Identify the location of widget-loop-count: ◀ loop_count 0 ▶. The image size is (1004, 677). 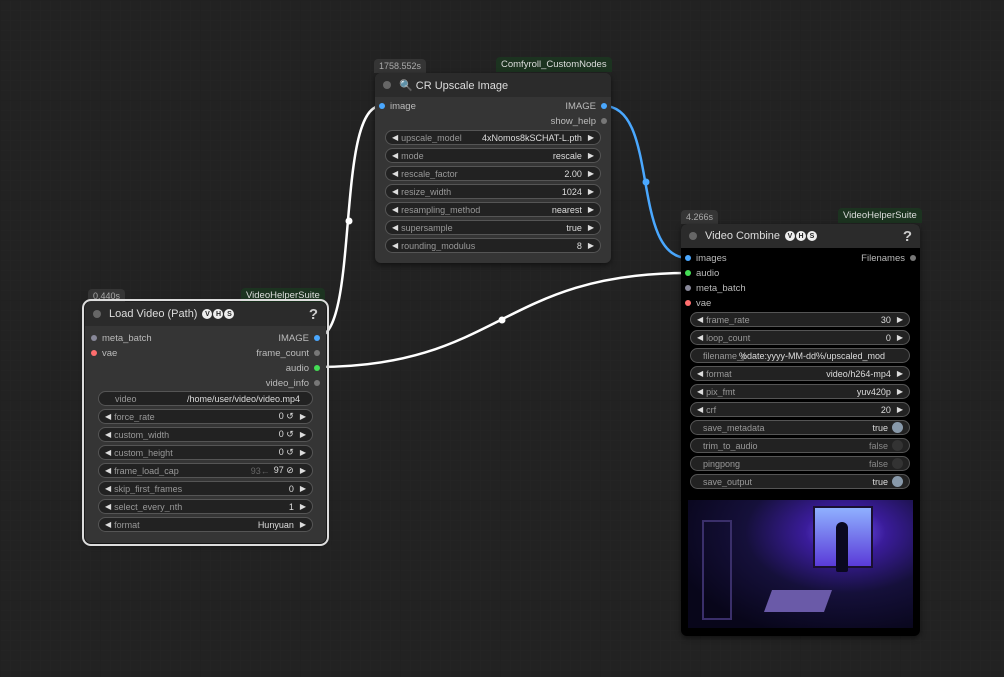
(800, 337).